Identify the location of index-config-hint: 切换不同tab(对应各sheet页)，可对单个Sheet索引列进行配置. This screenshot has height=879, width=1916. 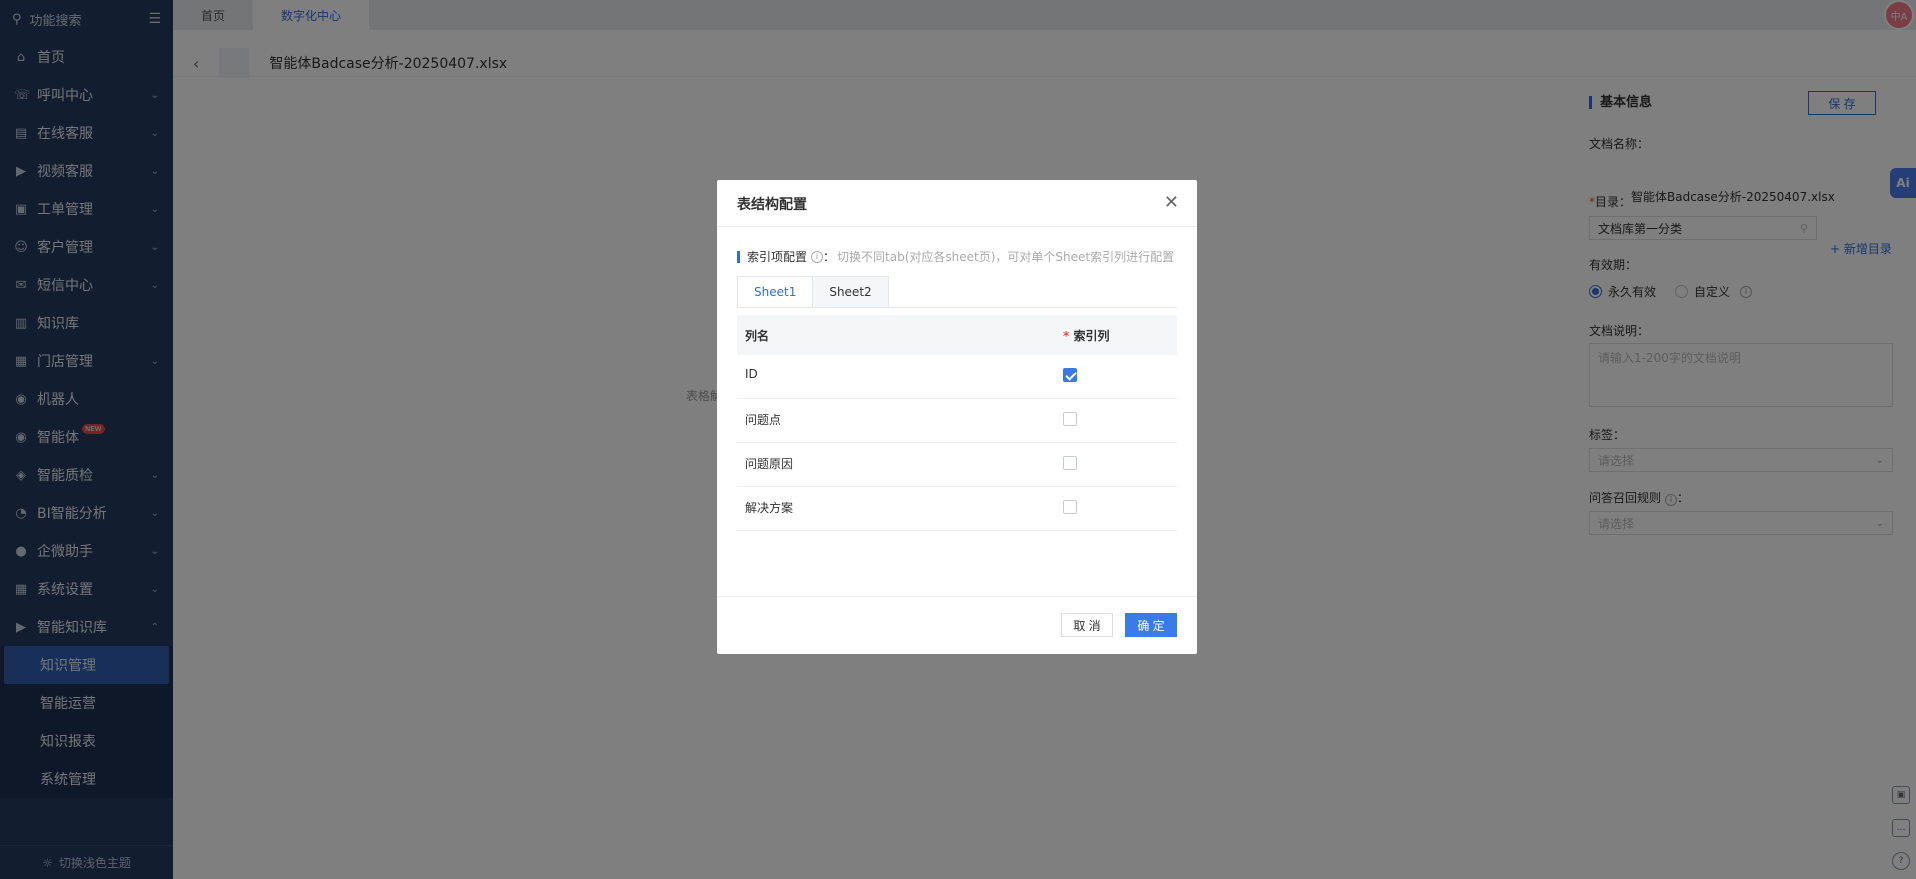
(1006, 257).